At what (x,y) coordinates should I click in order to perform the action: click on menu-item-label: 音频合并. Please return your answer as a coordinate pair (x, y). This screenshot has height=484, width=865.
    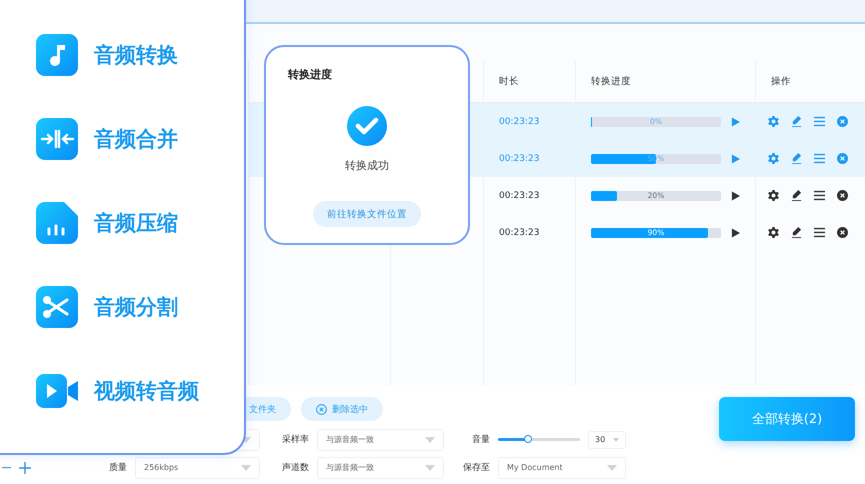
    Looking at the image, I should click on (136, 139).